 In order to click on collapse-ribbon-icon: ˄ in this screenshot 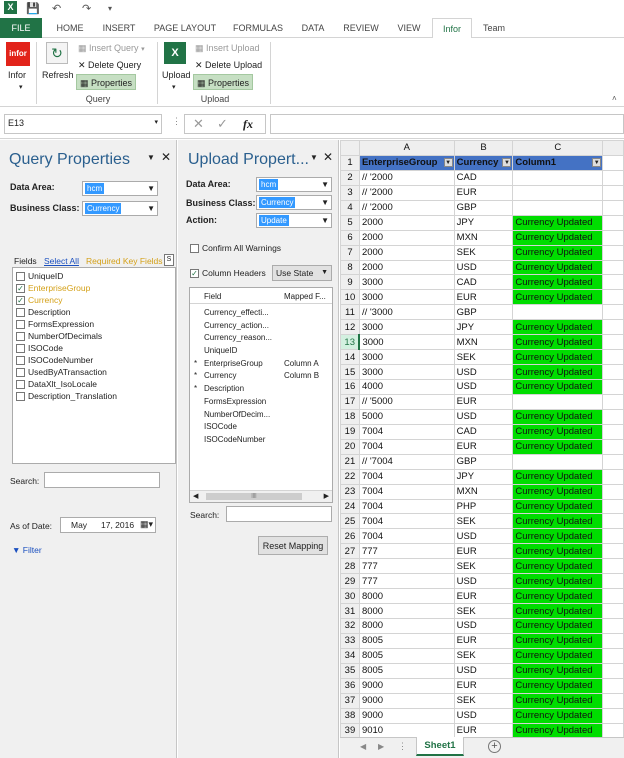, I will do `click(614, 98)`.